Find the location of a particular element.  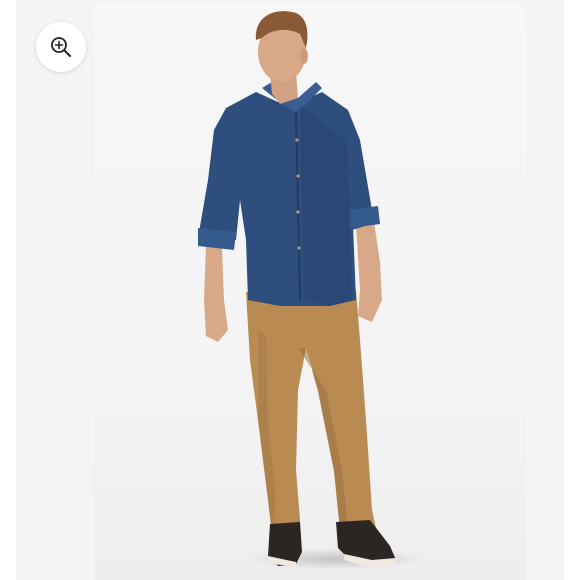

ear is located at coordinates (304, 56).